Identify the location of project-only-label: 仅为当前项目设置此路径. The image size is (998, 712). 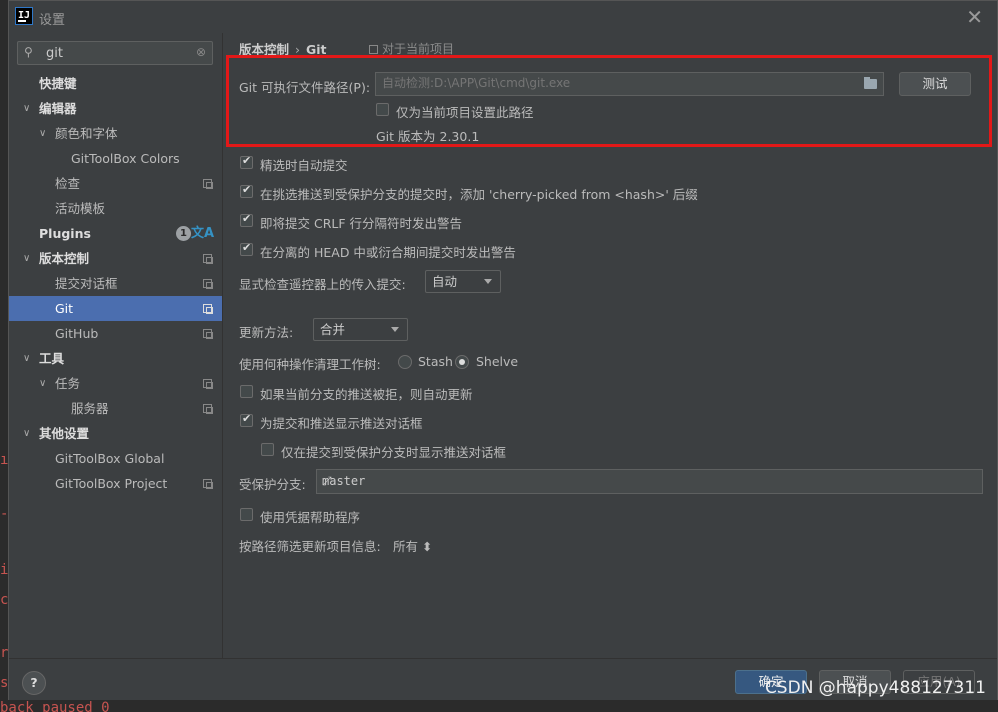
(465, 112).